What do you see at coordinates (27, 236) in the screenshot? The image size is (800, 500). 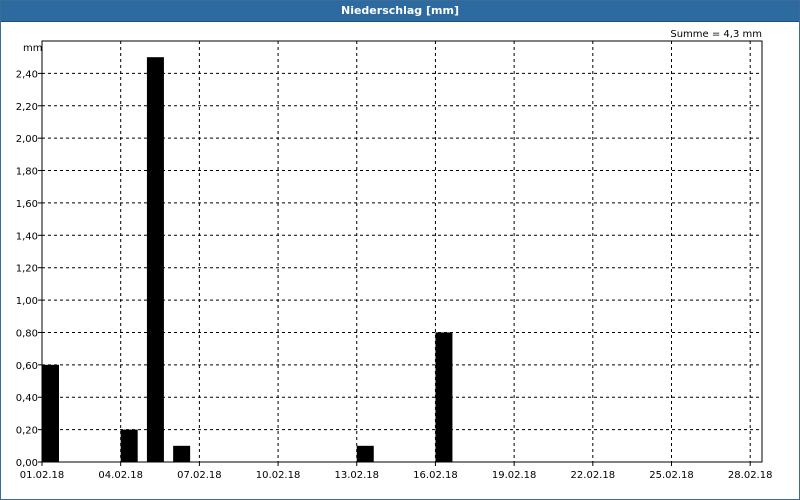 I see `y-tick-label: 1,40` at bounding box center [27, 236].